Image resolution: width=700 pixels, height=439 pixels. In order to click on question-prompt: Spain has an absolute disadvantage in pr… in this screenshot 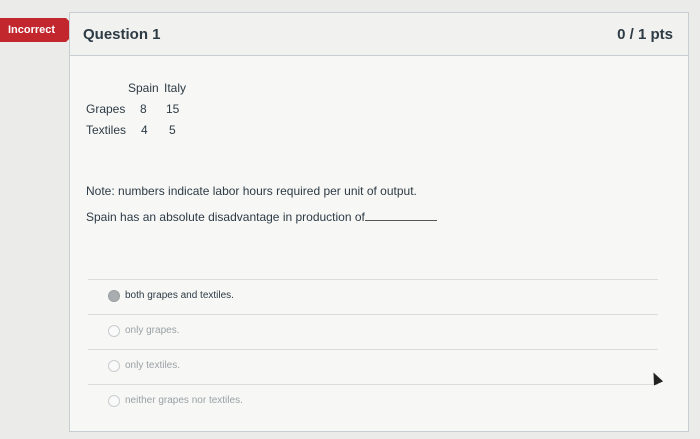, I will do `click(261, 217)`.